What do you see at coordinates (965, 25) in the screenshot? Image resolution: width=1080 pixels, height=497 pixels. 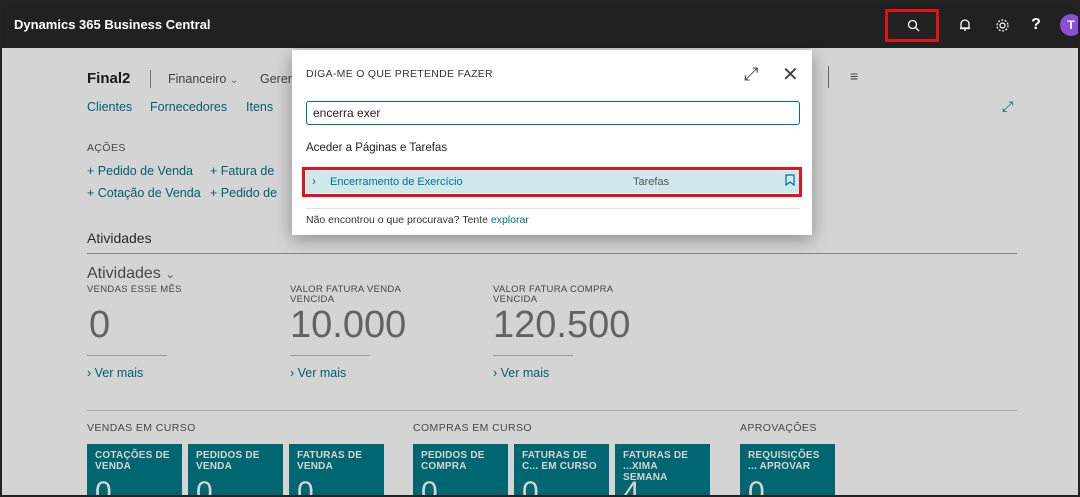 I see `bell-icon` at bounding box center [965, 25].